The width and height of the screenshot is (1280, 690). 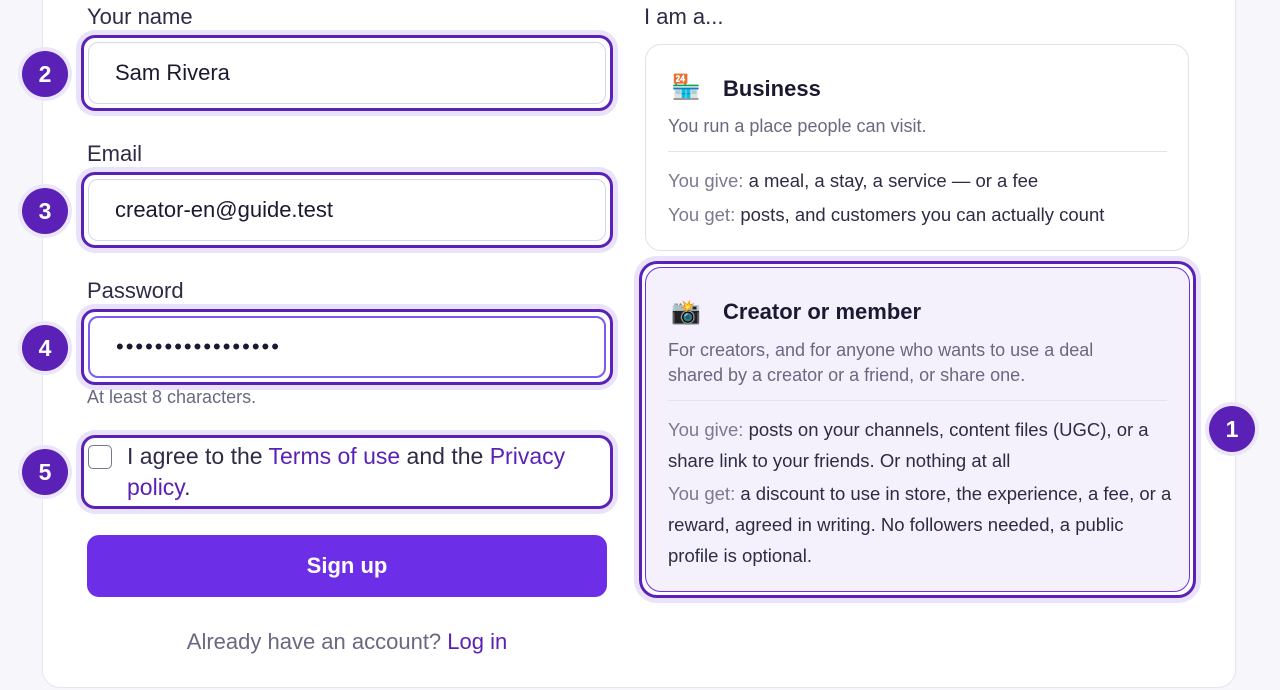 I want to click on creator-get-label: You get:, so click(x=702, y=493).